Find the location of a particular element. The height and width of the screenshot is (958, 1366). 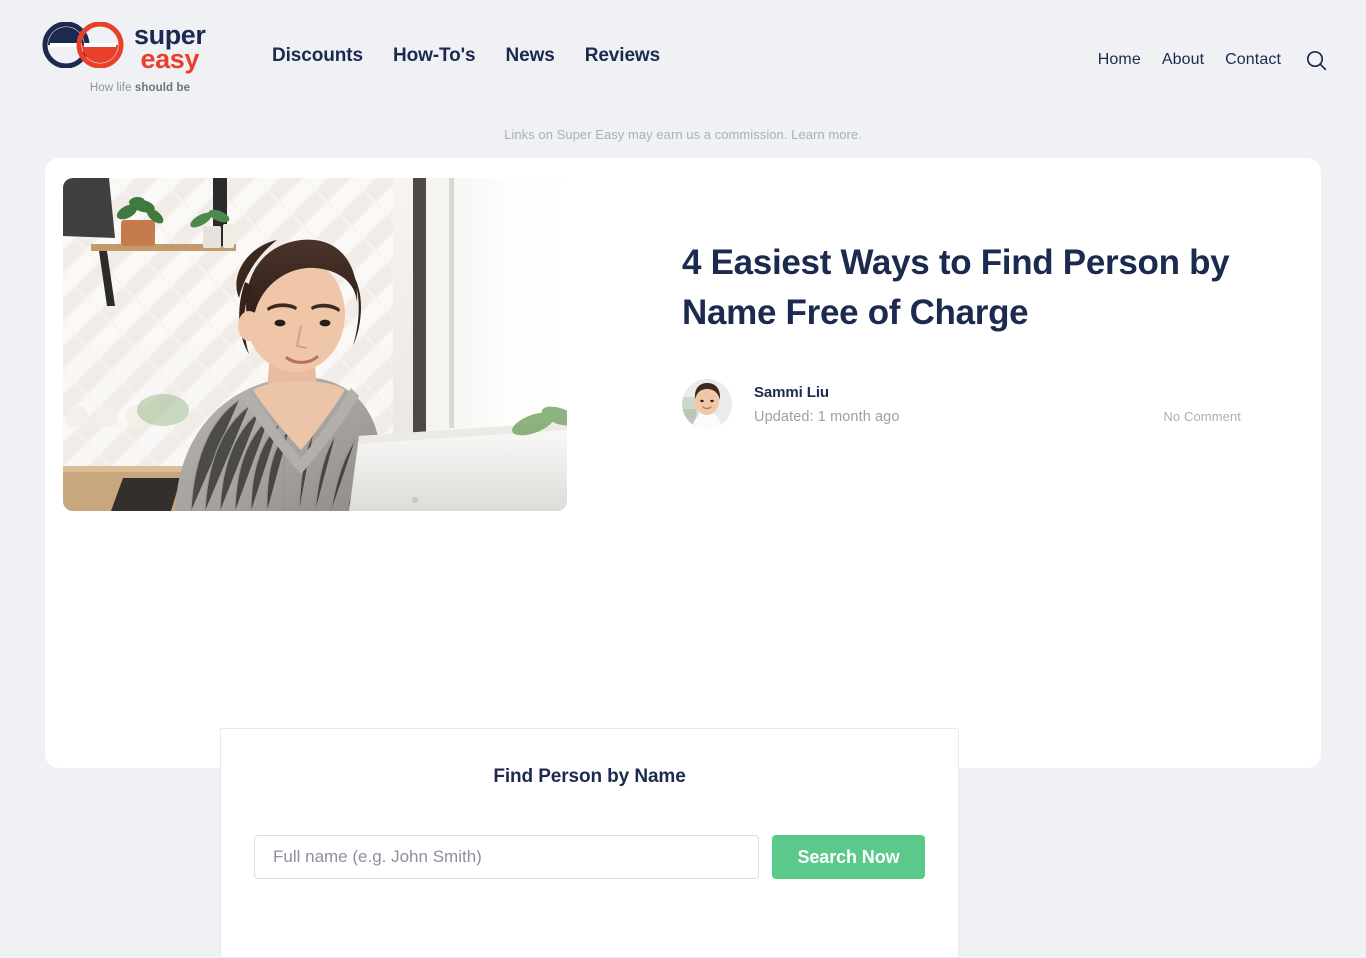

find-person-widget: Find Person by Name Search Now is located at coordinates (589, 843).